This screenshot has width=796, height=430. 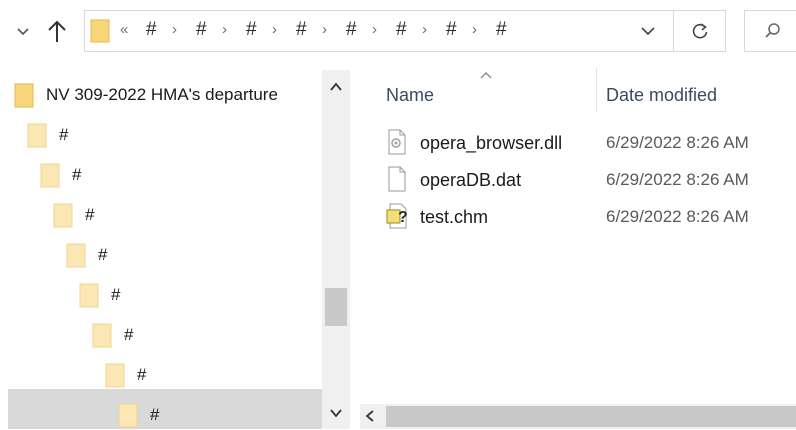 What do you see at coordinates (491, 143) in the screenshot?
I see `file-name: opera_browser.dll` at bounding box center [491, 143].